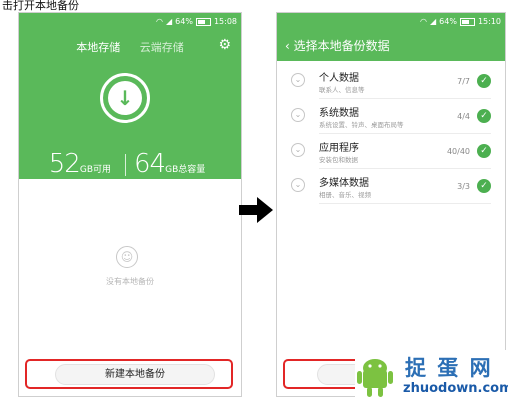  What do you see at coordinates (391, 82) in the screenshot?
I see `list-item-personal-data: ⌄ 个人数据 联系人、信息等 7/7 ✓` at bounding box center [391, 82].